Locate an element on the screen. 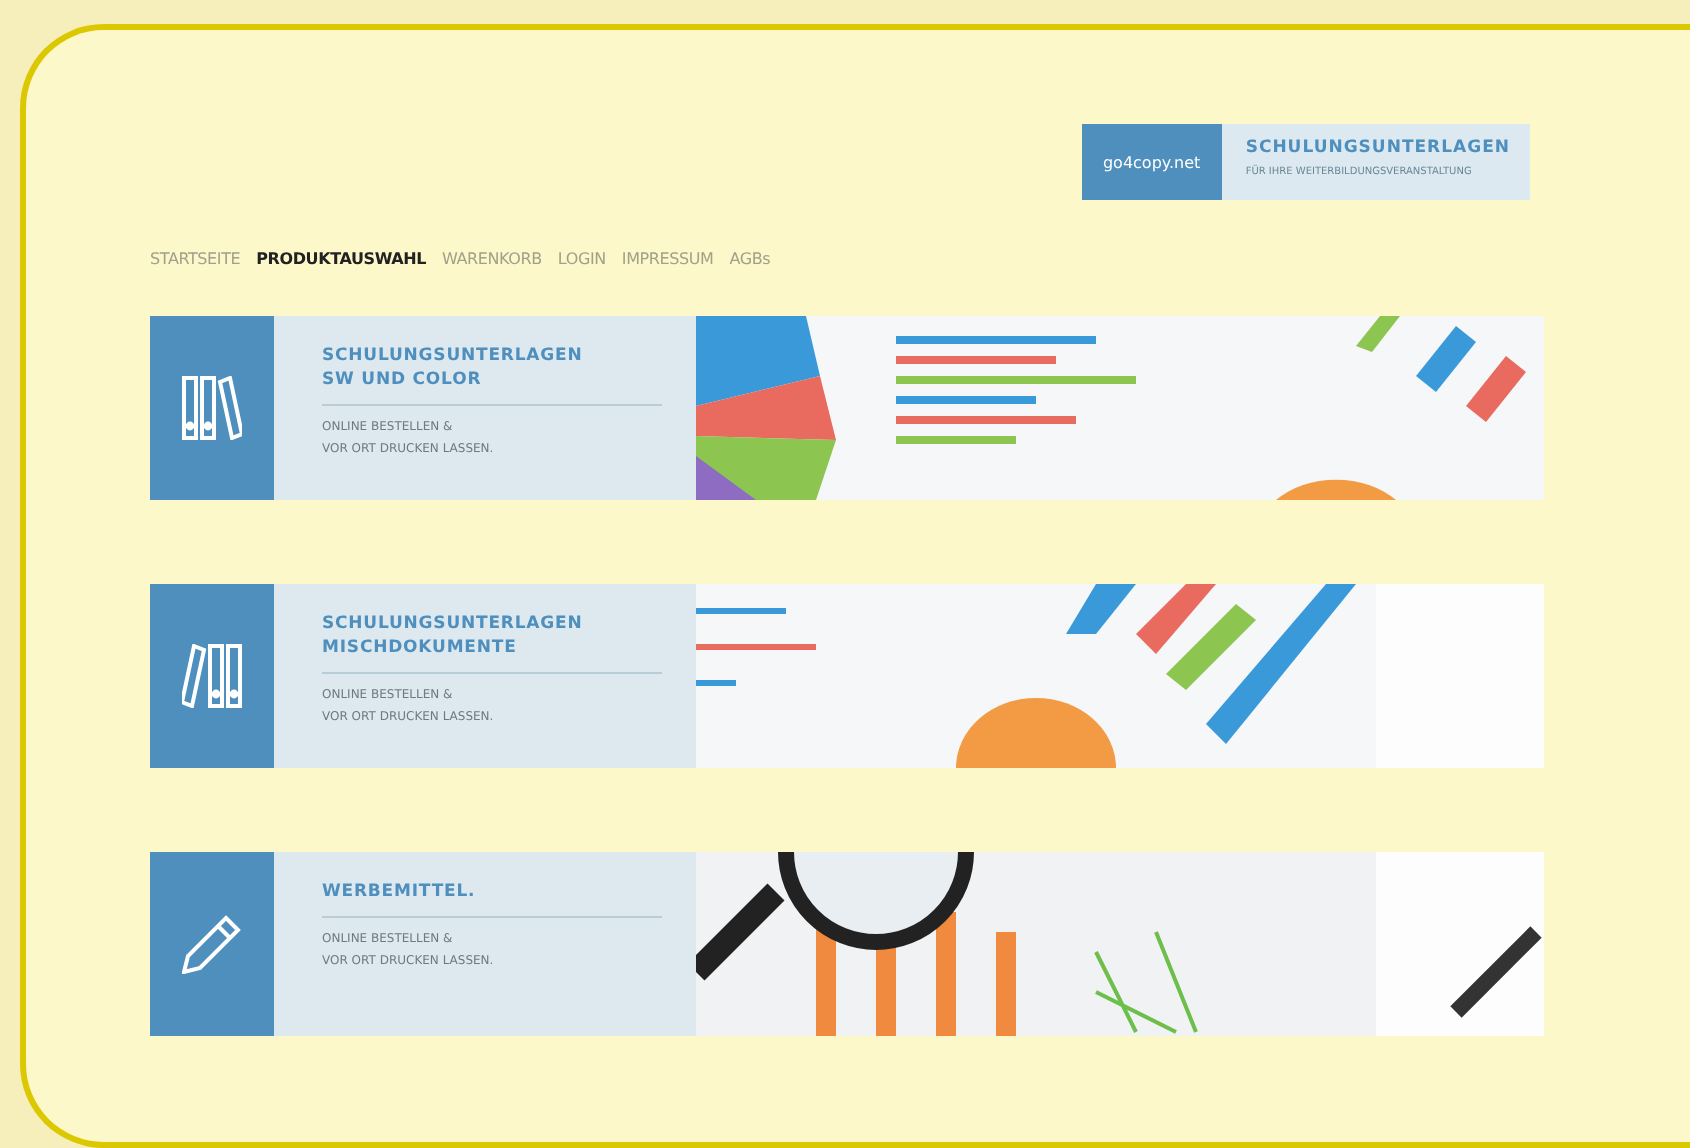 The width and height of the screenshot is (1690, 1148). nav-link: IMPRESSUM is located at coordinates (667, 258).